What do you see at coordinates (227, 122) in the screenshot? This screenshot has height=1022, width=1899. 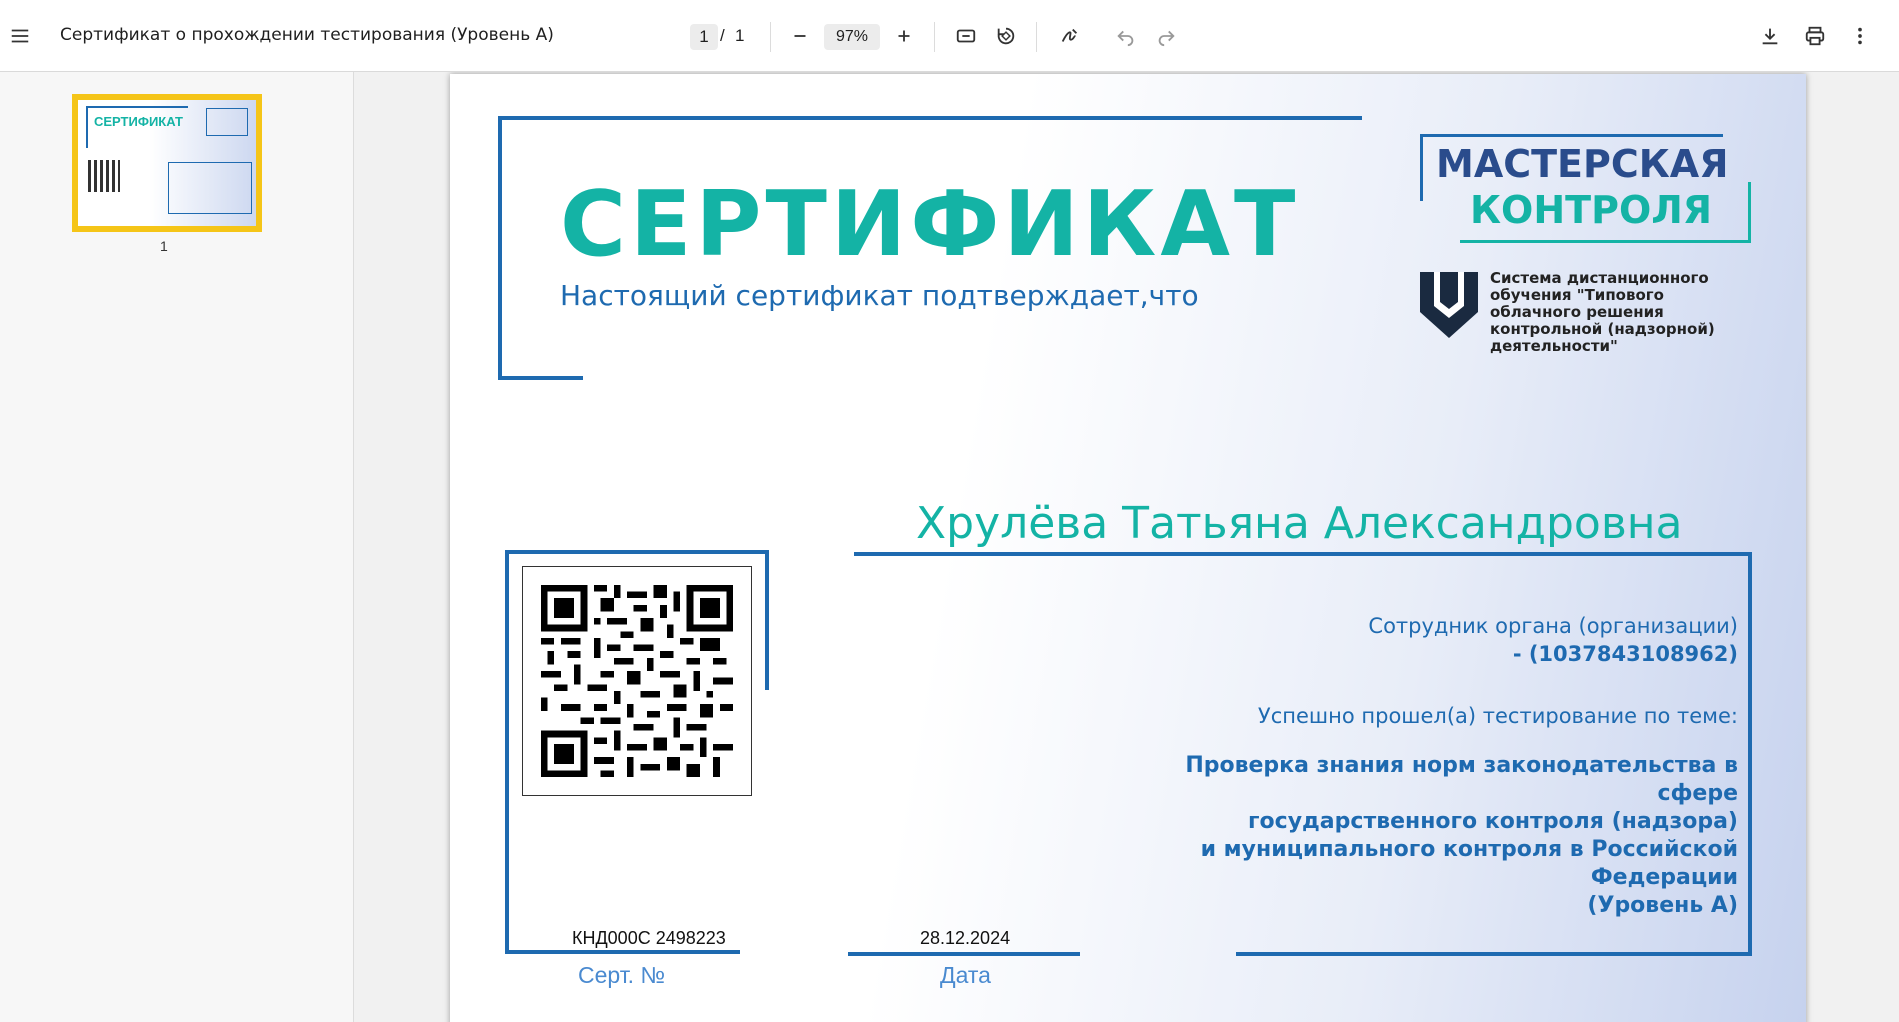 I see `thumbnail-logo` at bounding box center [227, 122].